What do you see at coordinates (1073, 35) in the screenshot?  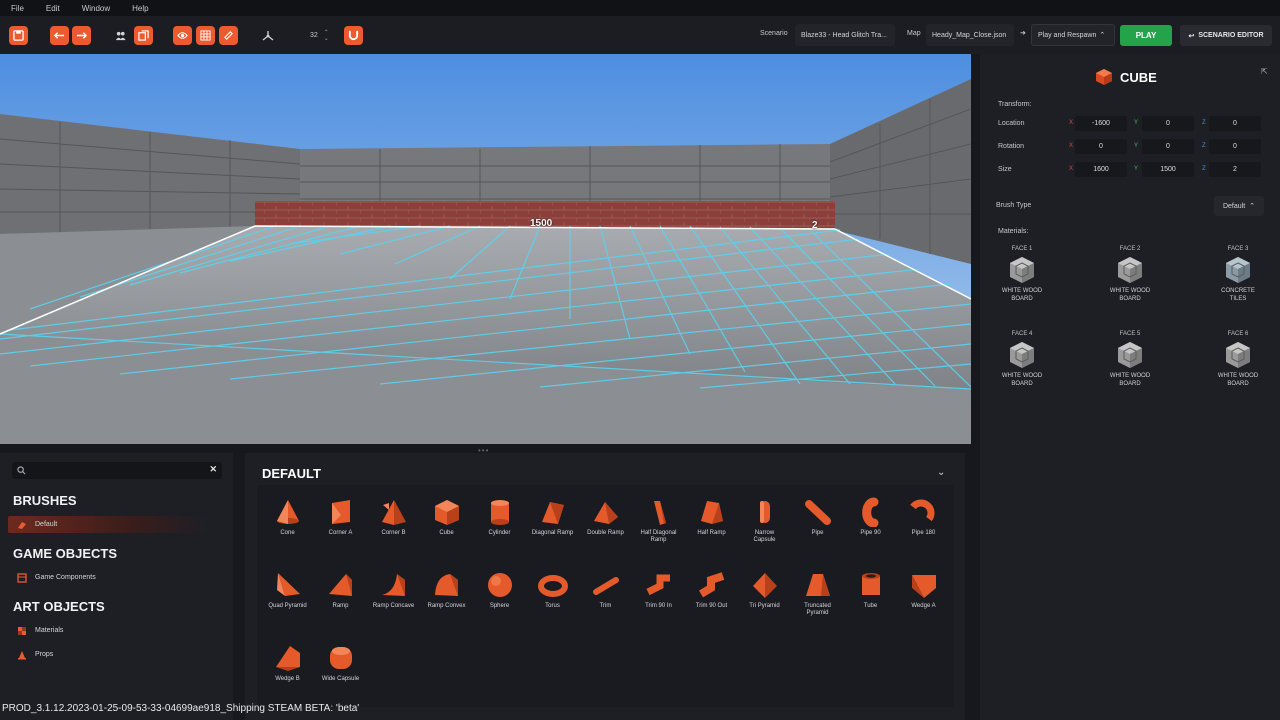 I see `respawn-dropdown: Play and Respawn ⌃` at bounding box center [1073, 35].